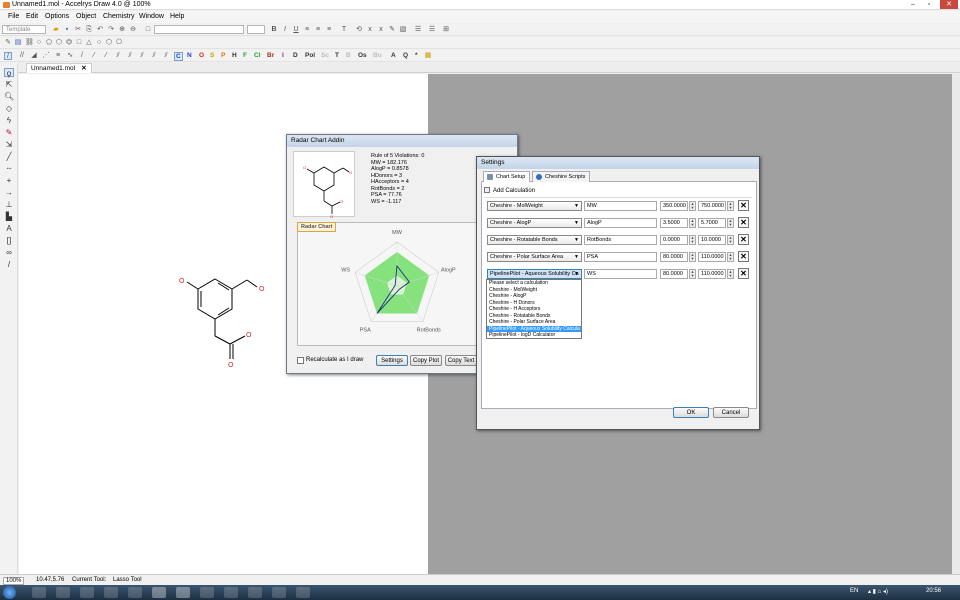 The width and height of the screenshot is (960, 600). Describe the element at coordinates (154, 56) in the screenshot. I see `double-either-icon: ⫽` at that location.